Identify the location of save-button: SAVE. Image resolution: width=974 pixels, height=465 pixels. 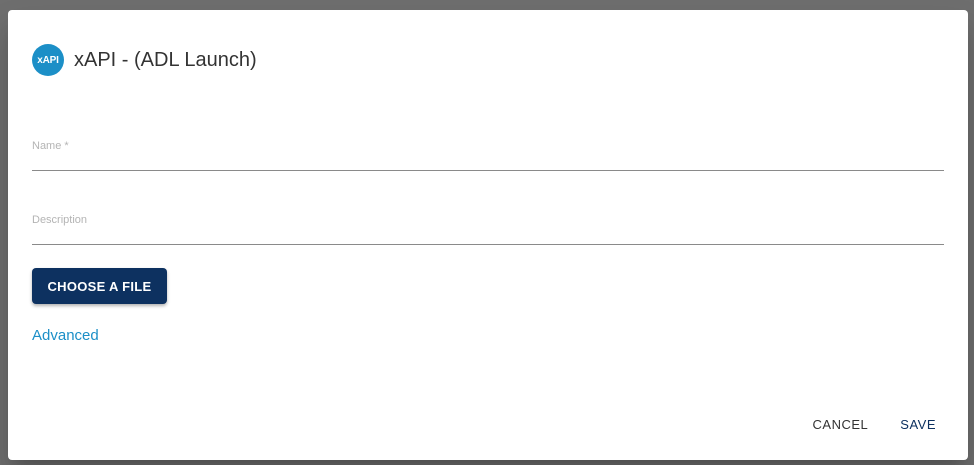
(918, 424).